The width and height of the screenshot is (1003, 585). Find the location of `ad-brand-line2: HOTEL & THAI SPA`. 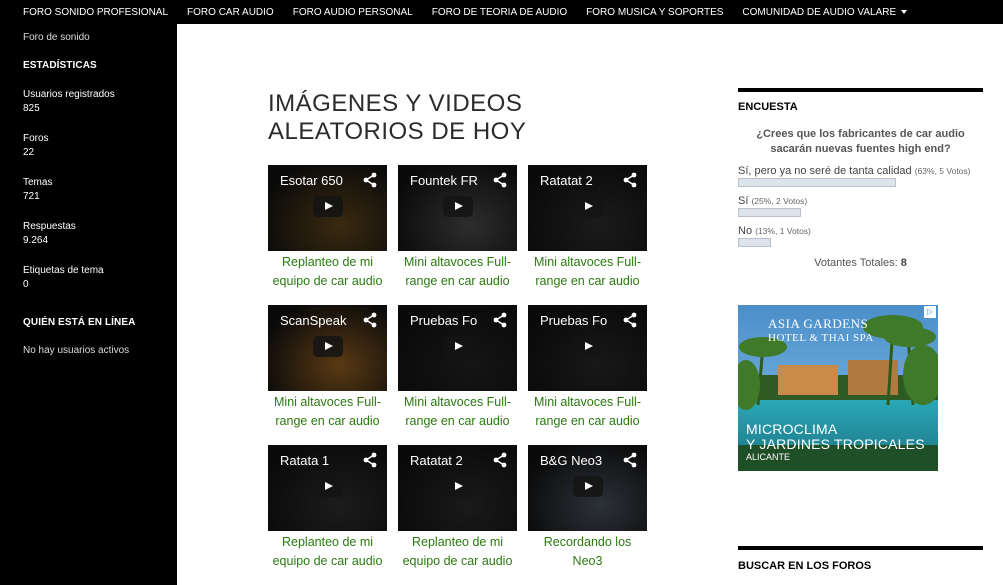

ad-brand-line2: HOTEL & THAI SPA is located at coordinates (821, 338).